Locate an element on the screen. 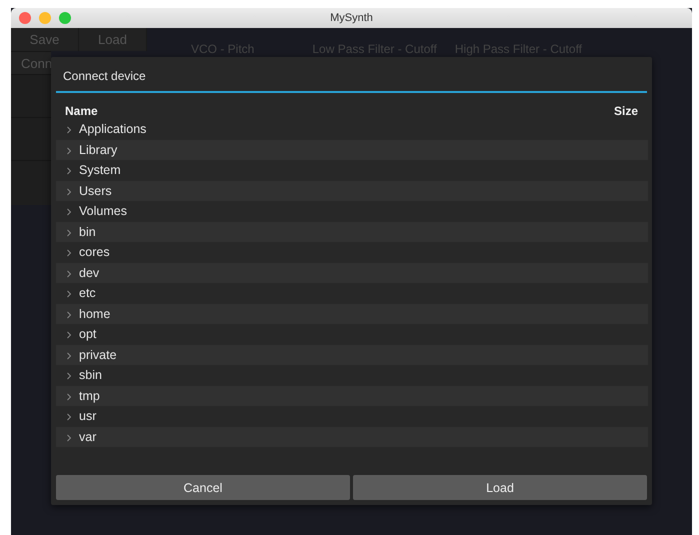 The height and width of the screenshot is (535, 699). folder-name: usr is located at coordinates (87, 416).